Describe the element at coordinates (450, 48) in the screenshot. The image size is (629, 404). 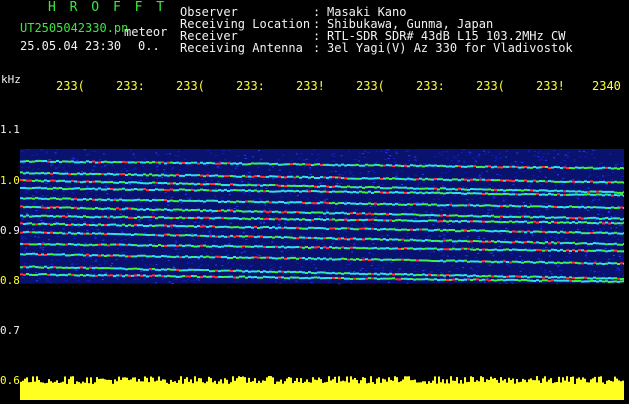
I see `field-value-antenna: 3el Yagi(V) Az 330 for Vladivostok` at that location.